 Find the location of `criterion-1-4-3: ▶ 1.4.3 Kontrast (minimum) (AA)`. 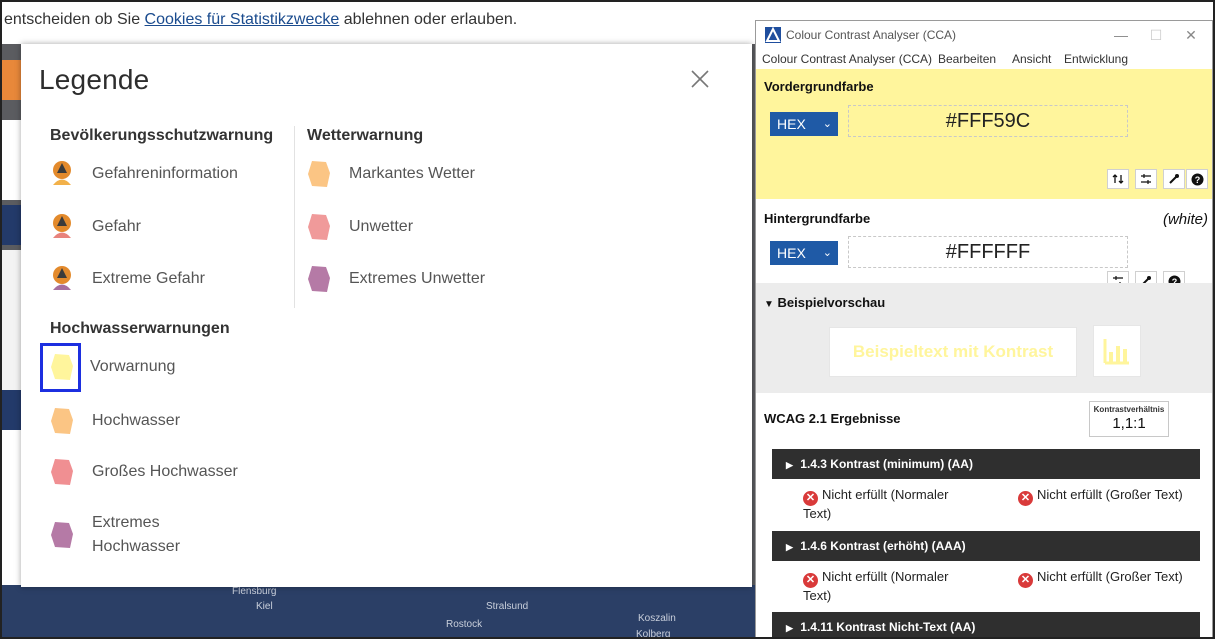

criterion-1-4-3: ▶ 1.4.3 Kontrast (minimum) (AA) is located at coordinates (986, 464).